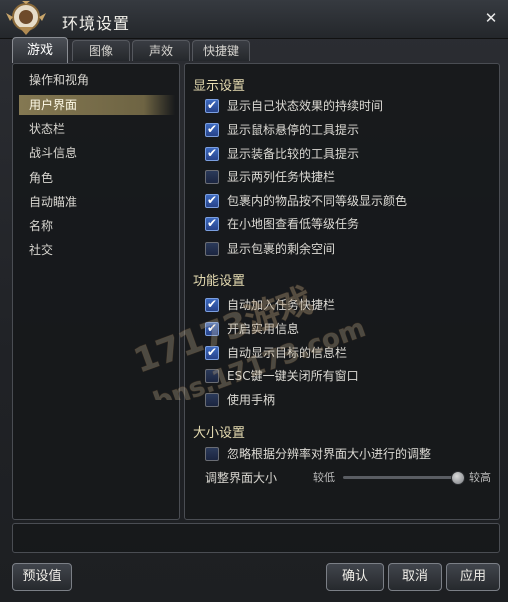  Describe the element at coordinates (97, 202) in the screenshot. I see `category-auto-aim: 自动瞄准` at that location.